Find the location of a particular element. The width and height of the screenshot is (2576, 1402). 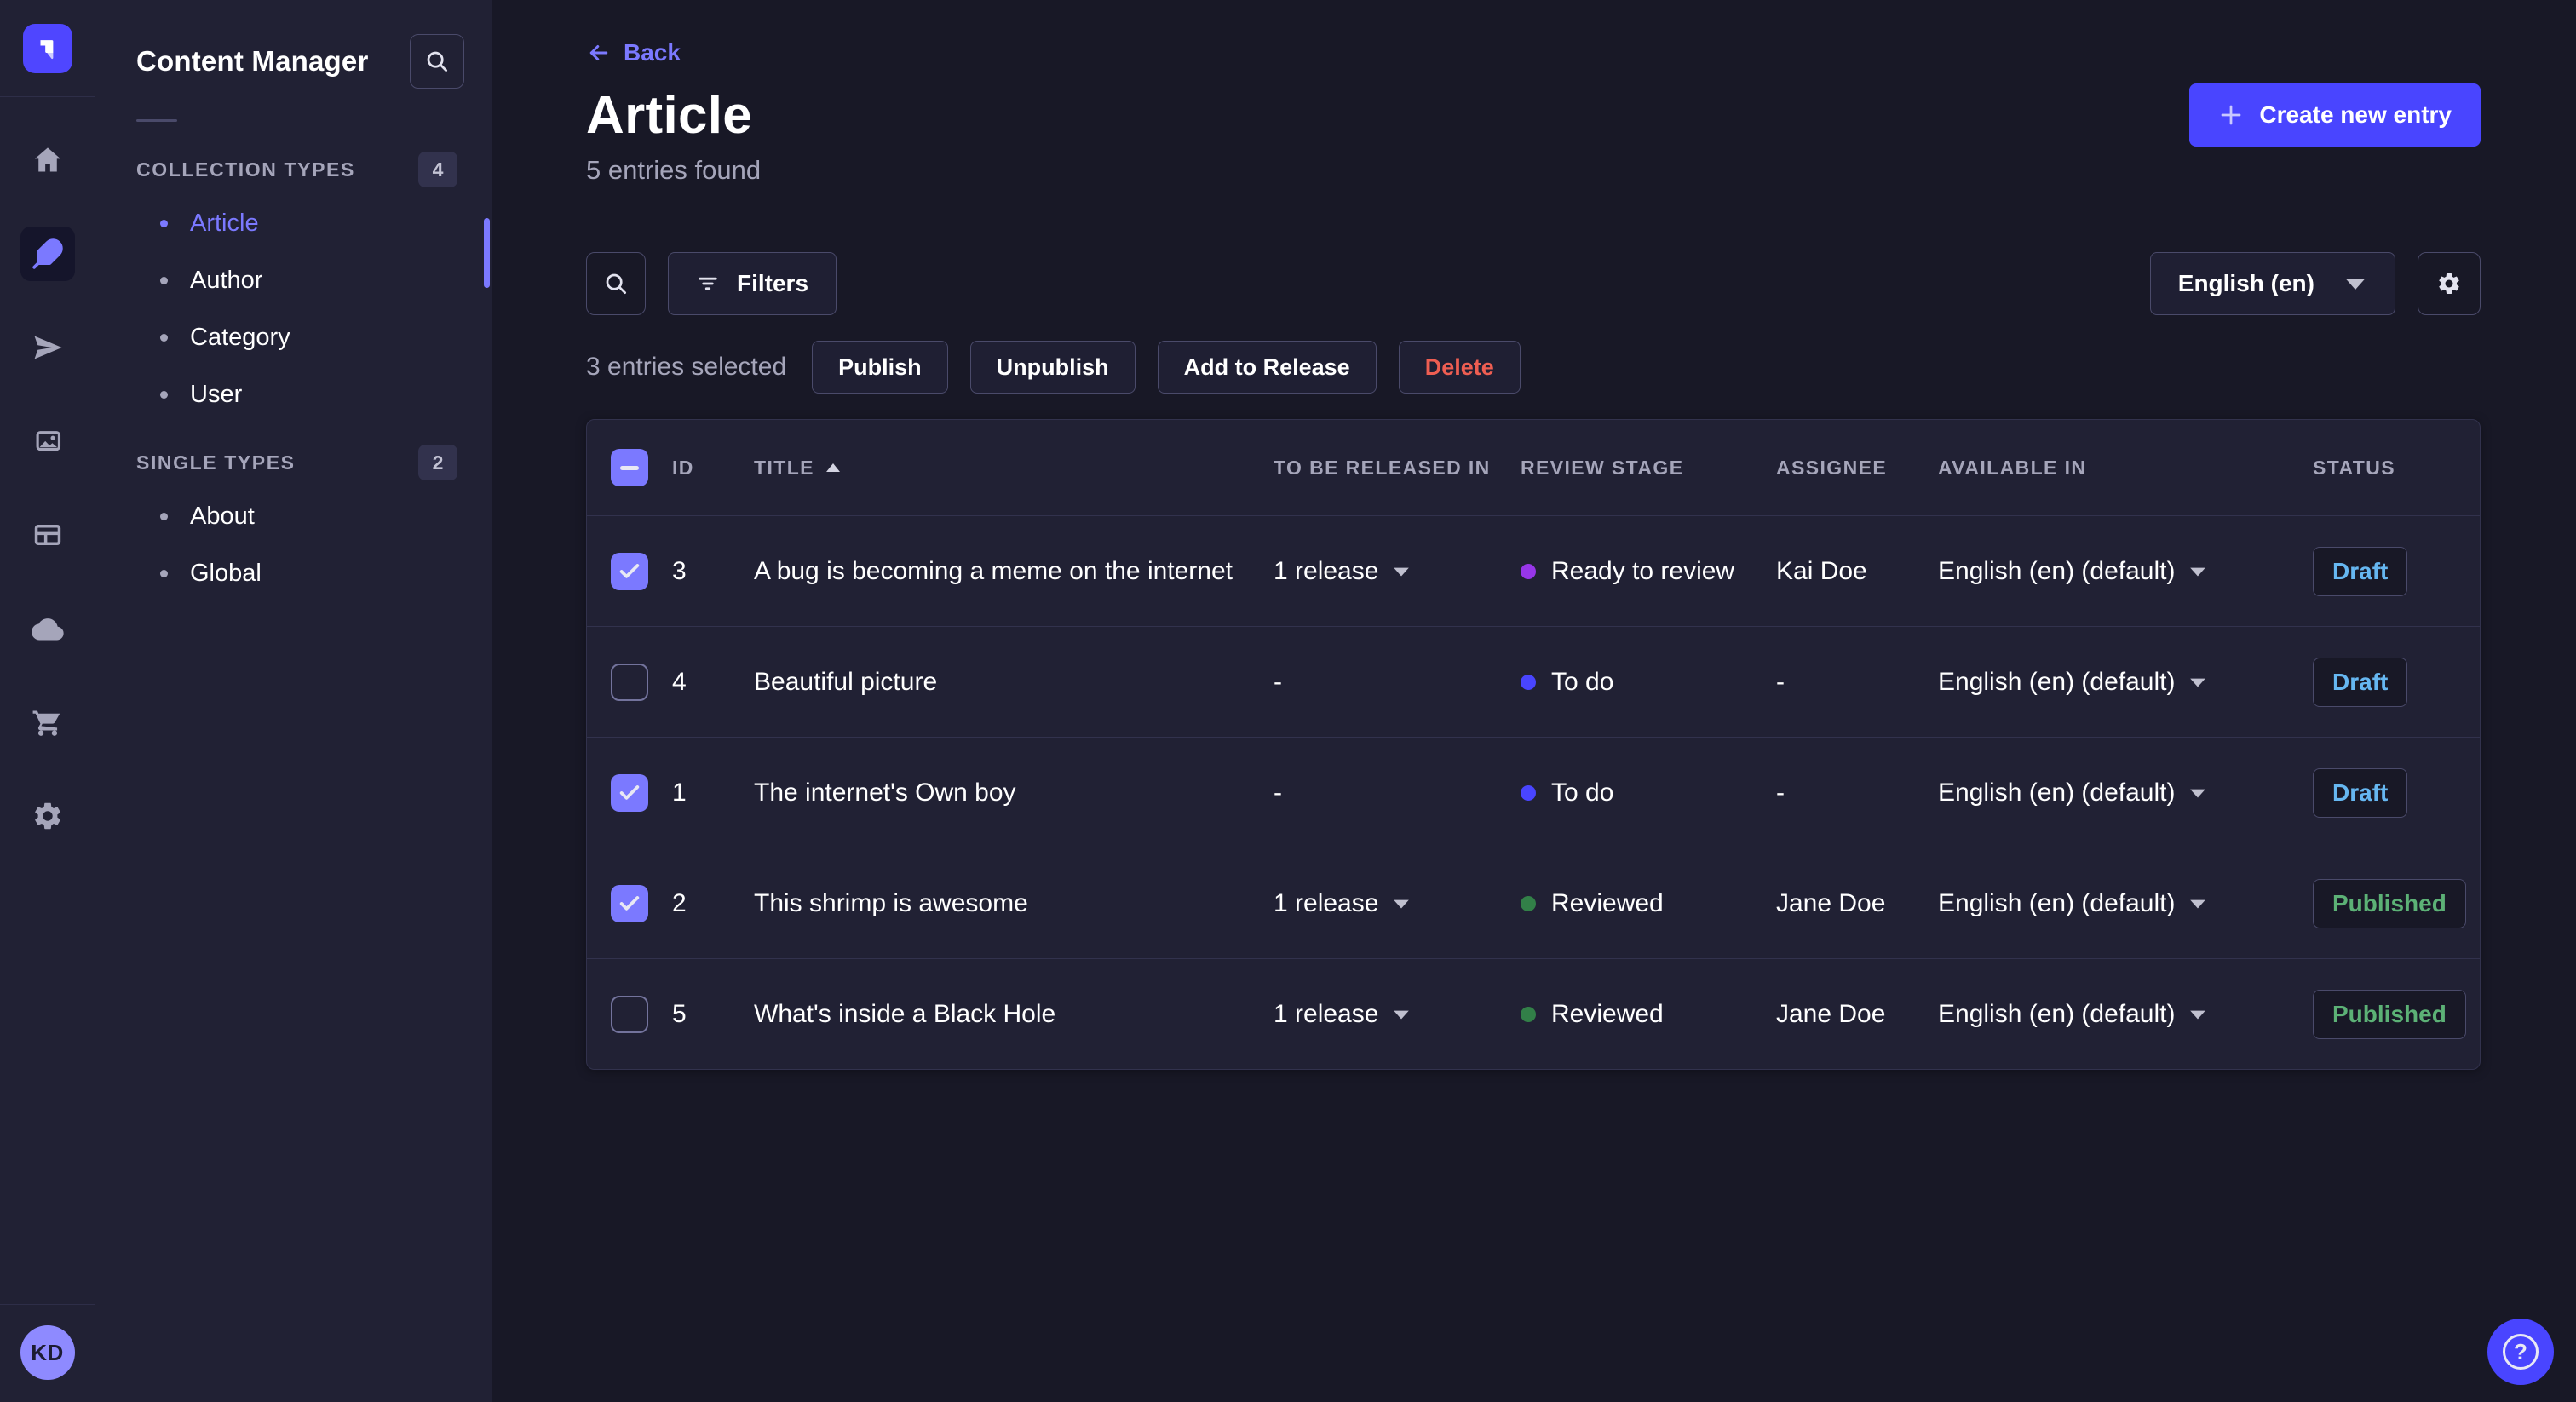

assignee-value: Jane Doe is located at coordinates (1831, 1013).